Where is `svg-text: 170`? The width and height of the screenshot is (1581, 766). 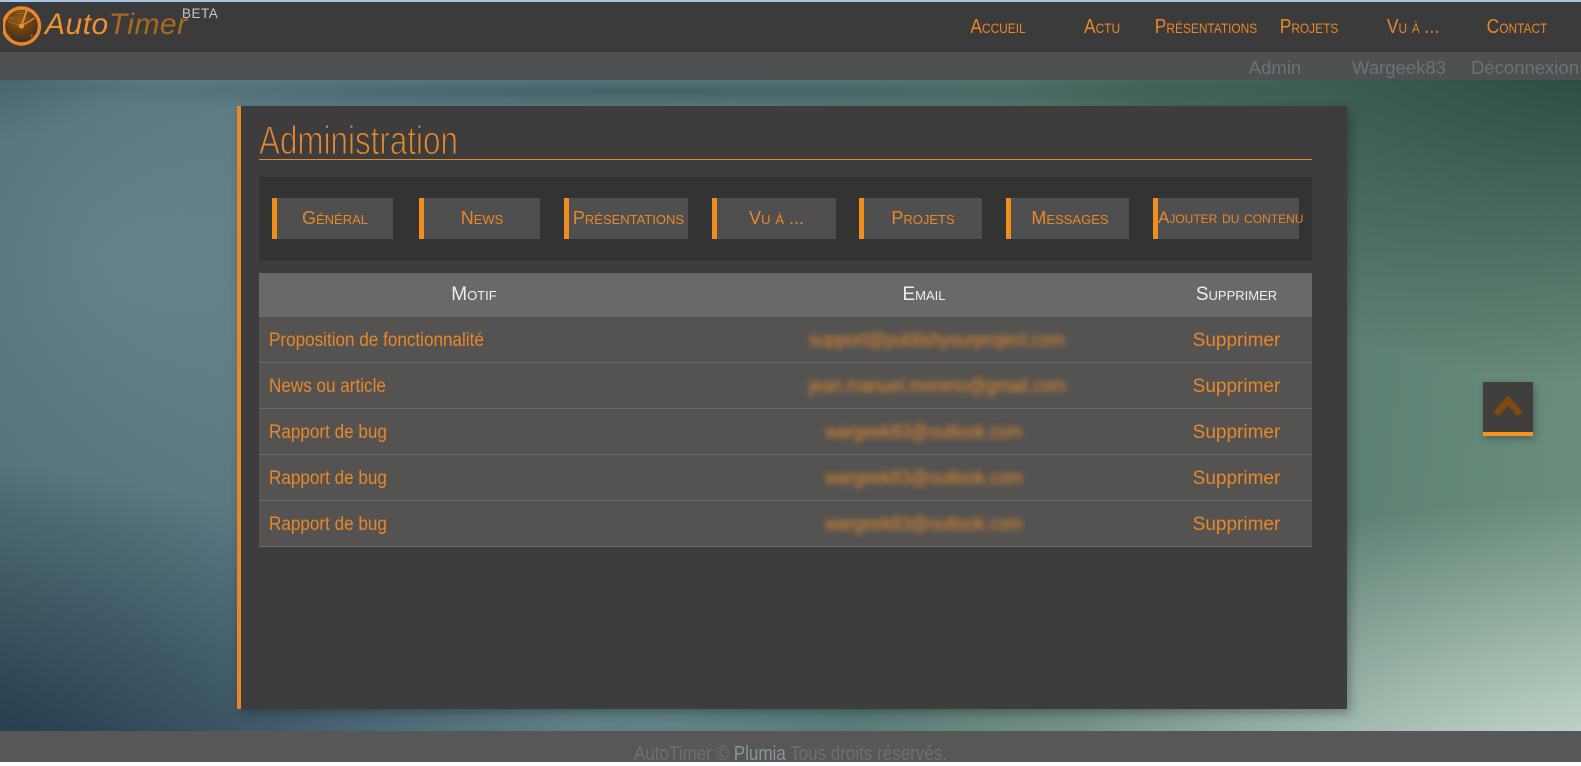
svg-text: 170 is located at coordinates (21, 12).